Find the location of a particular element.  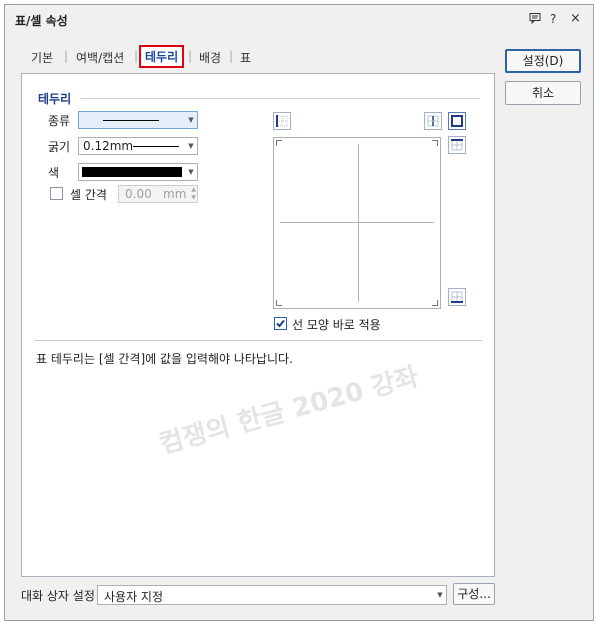

apply-immediately-label: 선 모양 바로 적용 is located at coordinates (336, 325).